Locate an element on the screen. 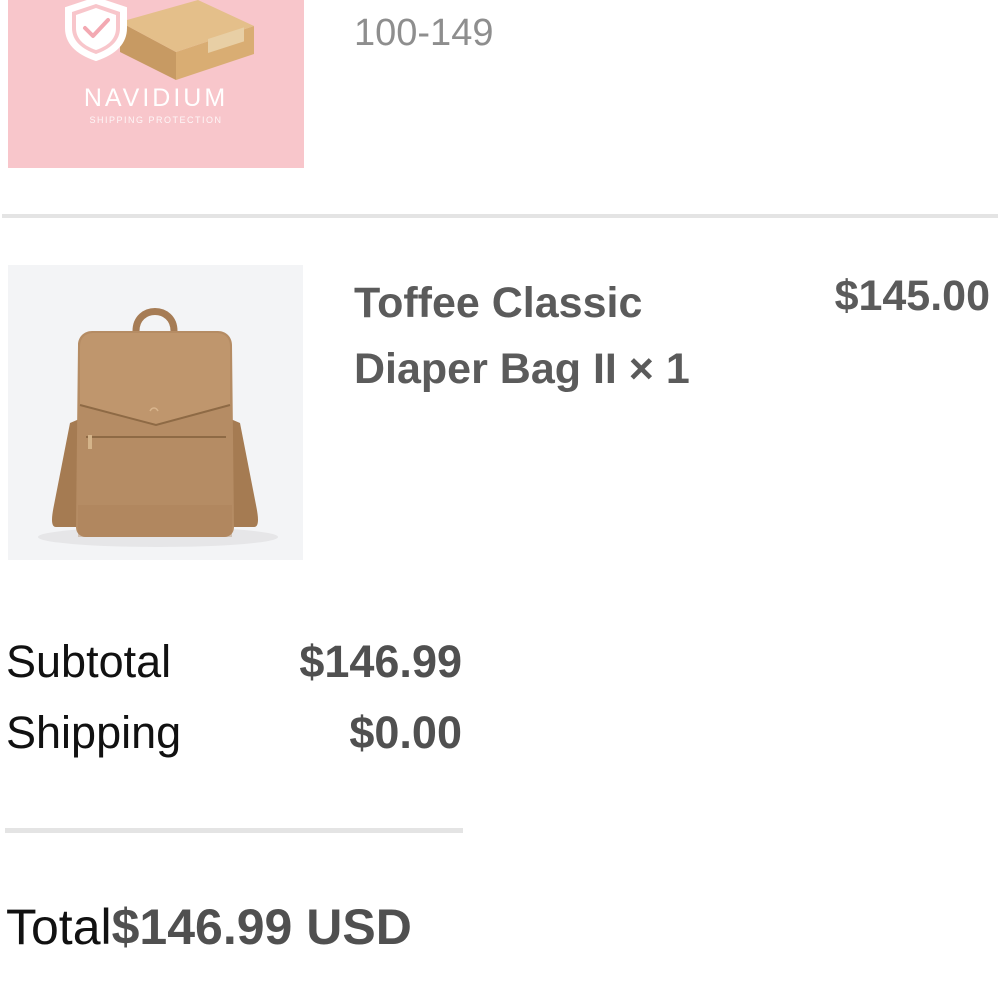 This screenshot has width=1000, height=1000. total-value: $146.99 USD is located at coordinates (261, 927).